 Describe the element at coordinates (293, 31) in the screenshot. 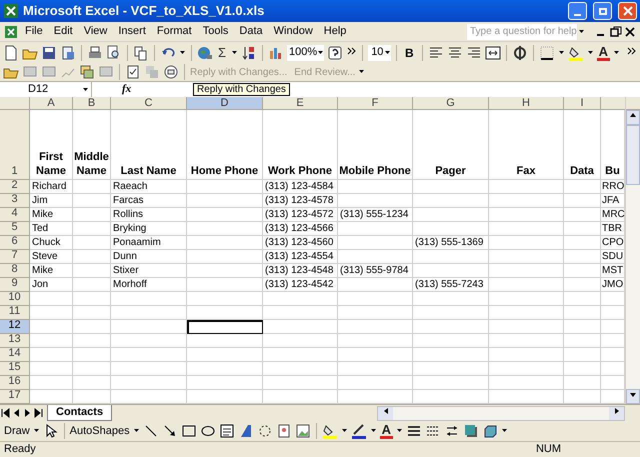

I see `menu-item: Window` at that location.